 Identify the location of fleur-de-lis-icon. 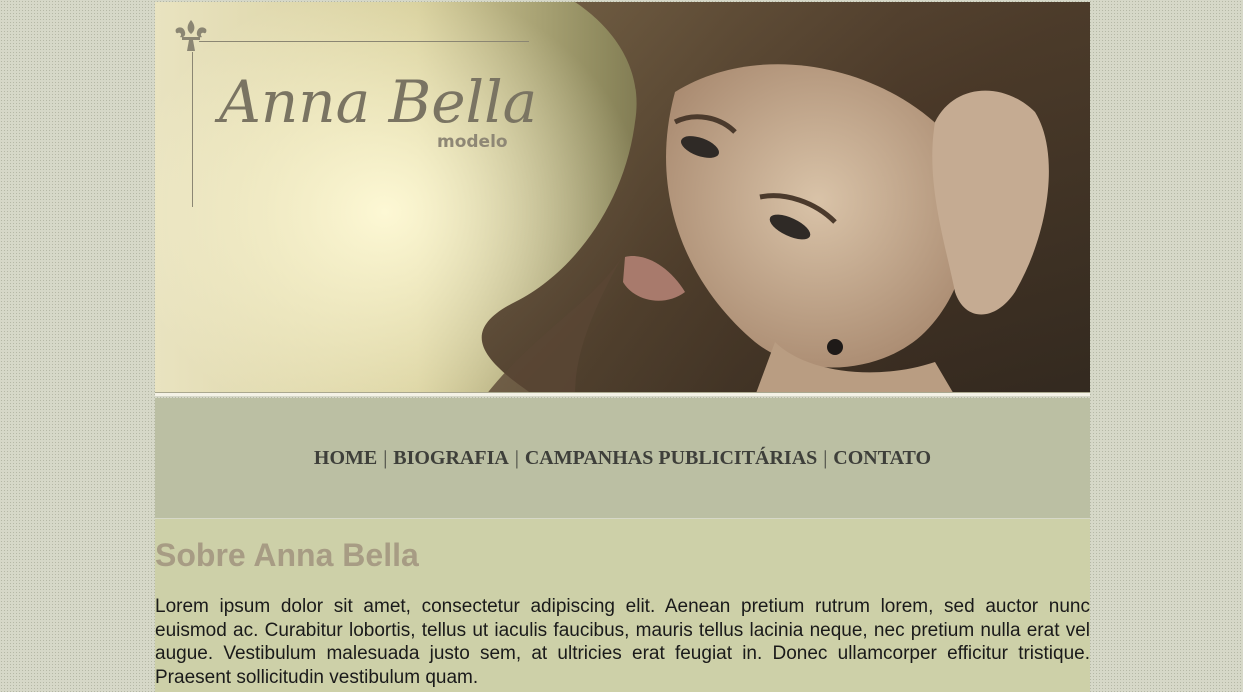
(191, 38).